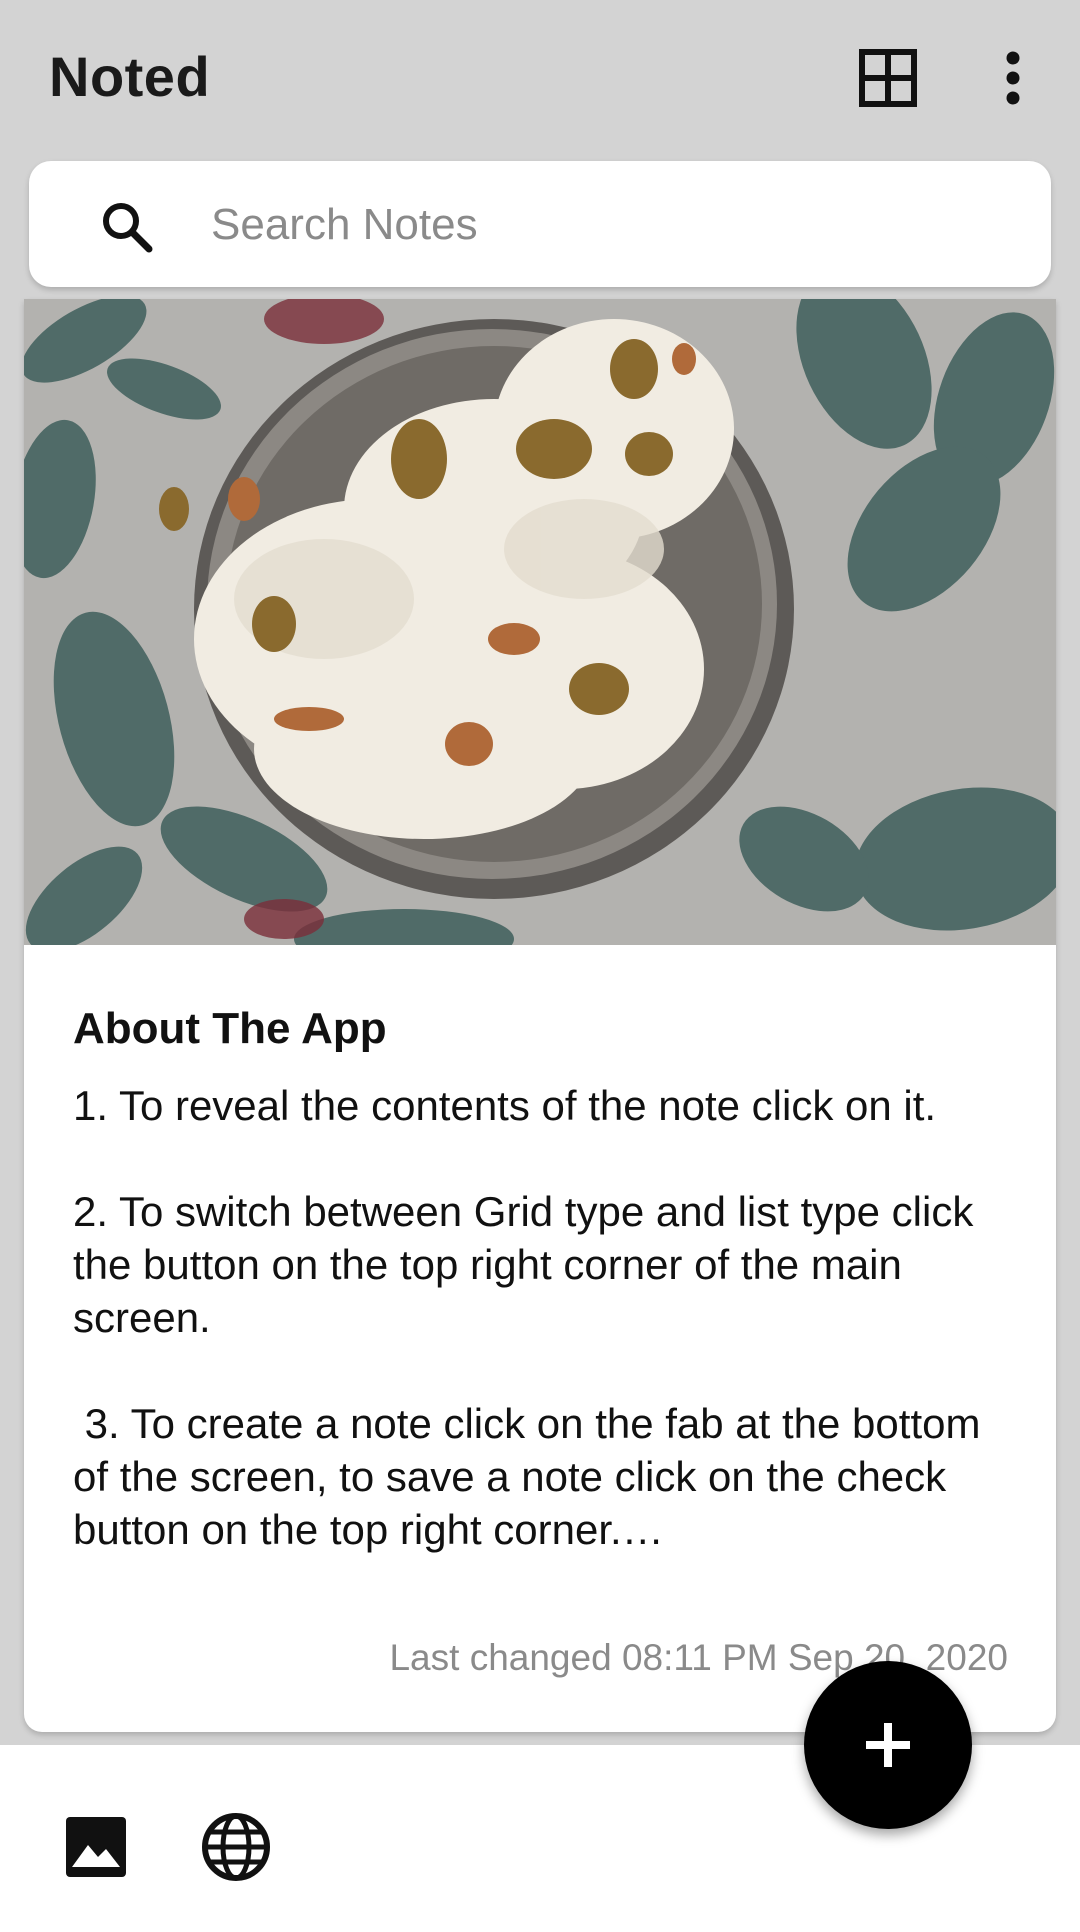 The height and width of the screenshot is (1932, 1080). I want to click on more-vert-icon, so click(1013, 78).